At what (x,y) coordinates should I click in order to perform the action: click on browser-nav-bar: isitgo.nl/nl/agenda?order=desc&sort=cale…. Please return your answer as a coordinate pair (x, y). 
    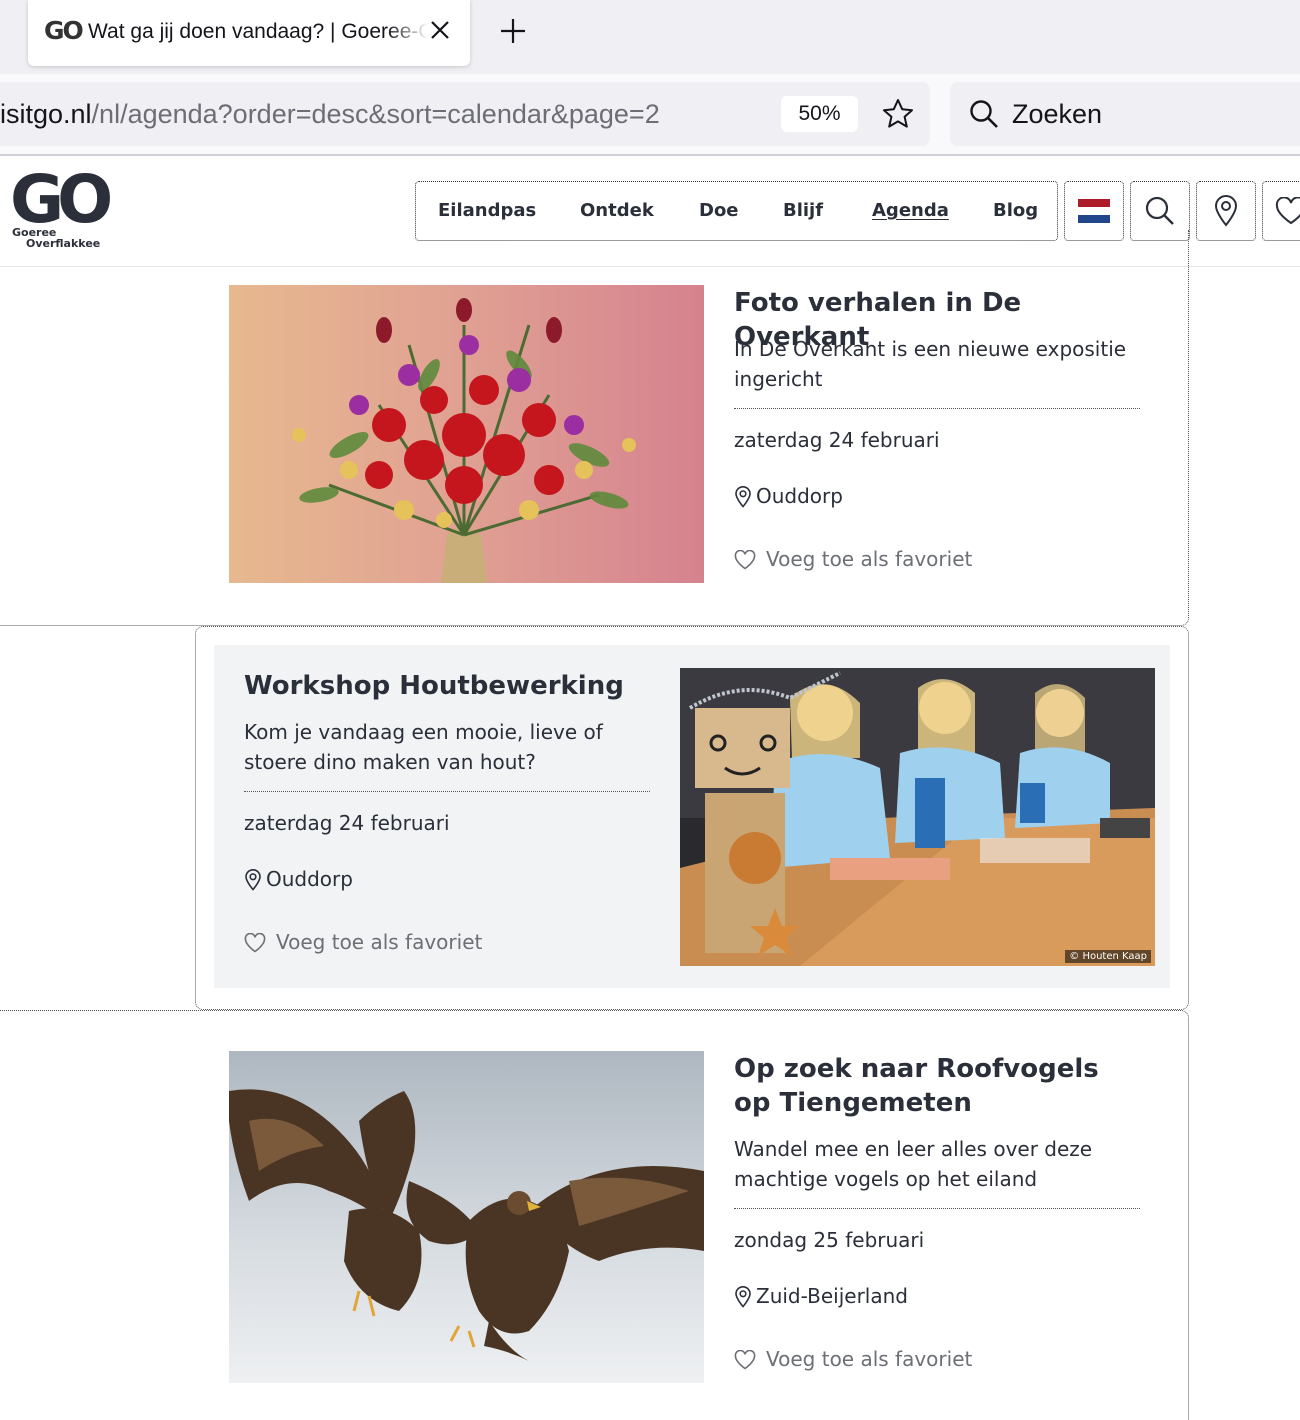
    Looking at the image, I should click on (650, 115).